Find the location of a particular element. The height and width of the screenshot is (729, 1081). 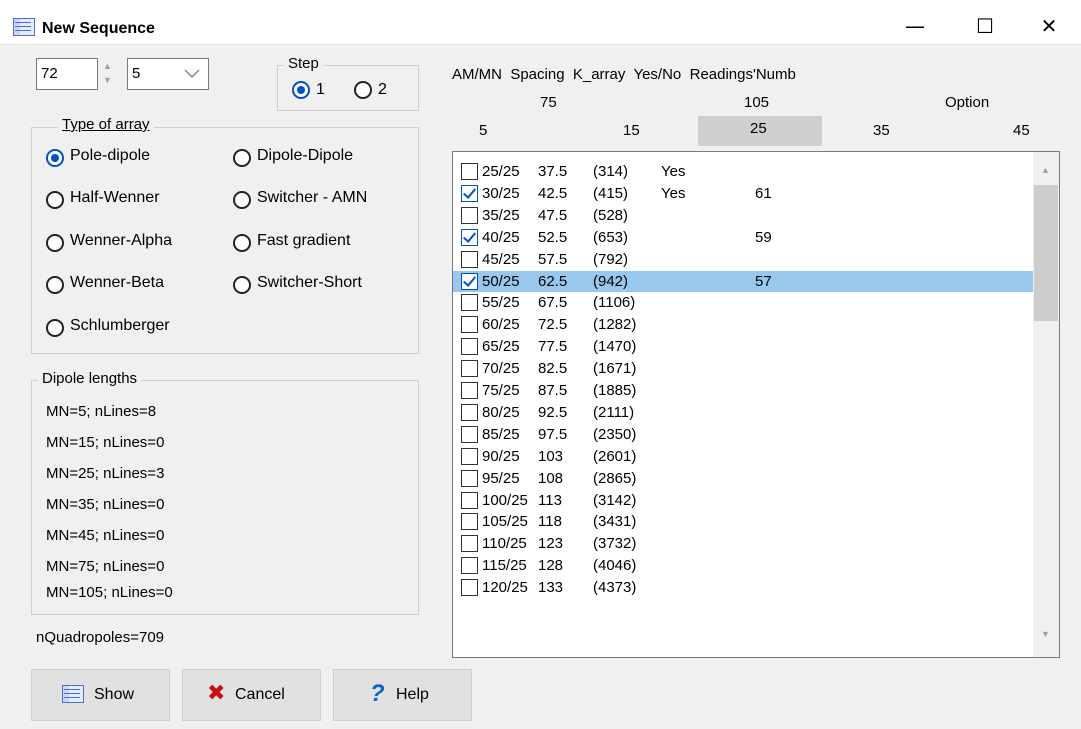

scroll-down-icon: ▼ is located at coordinates (1045, 634).